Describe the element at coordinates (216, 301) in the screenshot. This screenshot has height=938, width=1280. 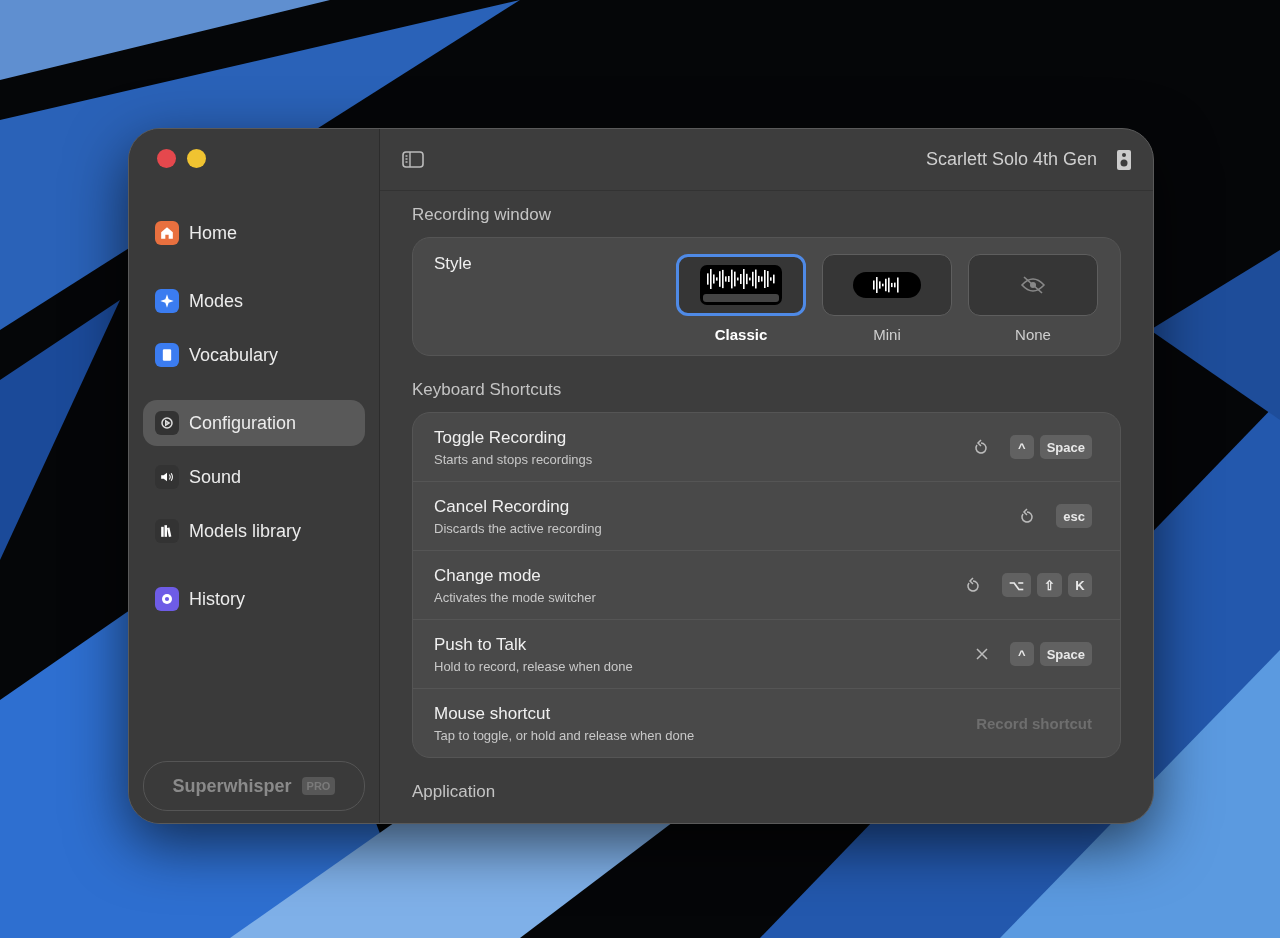
I see `sidebar-label: Modes` at that location.